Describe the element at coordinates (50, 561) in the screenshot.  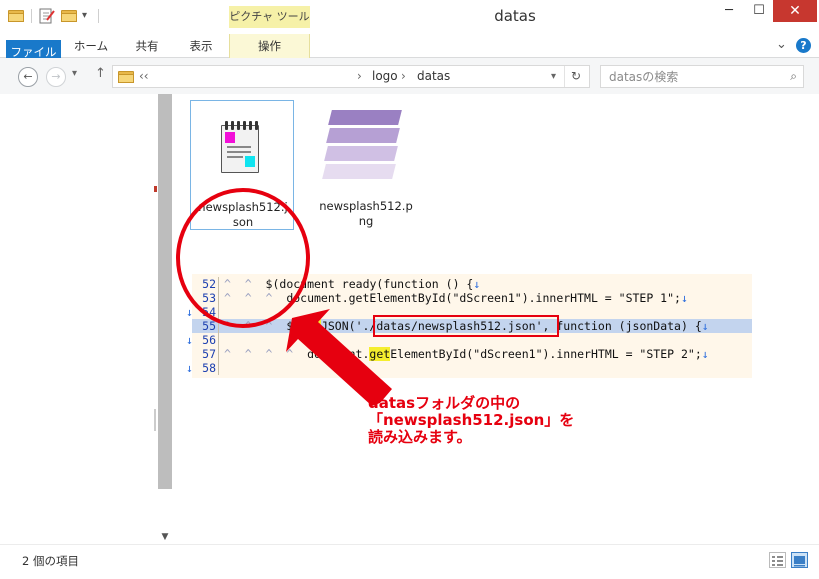
I see `item-count: 2 個の項目` at that location.